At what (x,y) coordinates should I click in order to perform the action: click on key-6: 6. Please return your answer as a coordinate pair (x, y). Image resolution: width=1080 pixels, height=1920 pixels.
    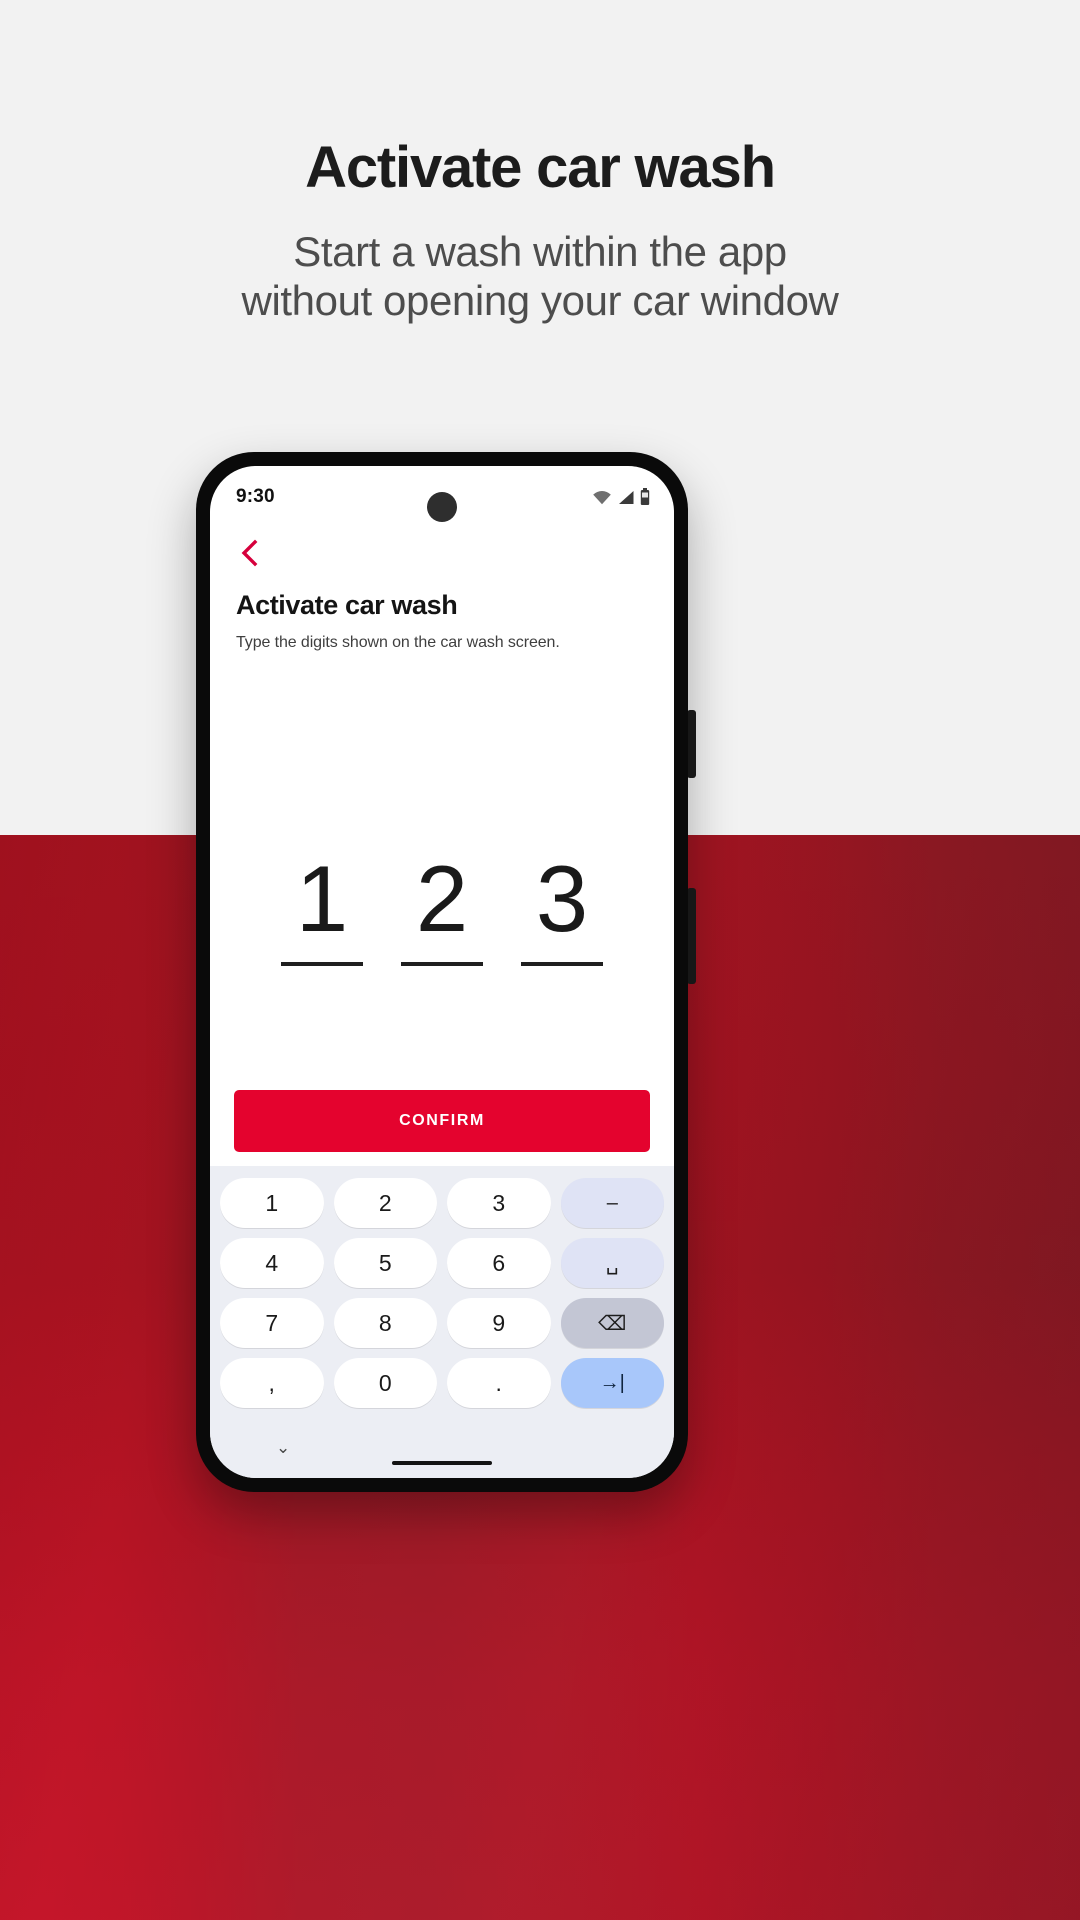
    Looking at the image, I should click on (499, 1263).